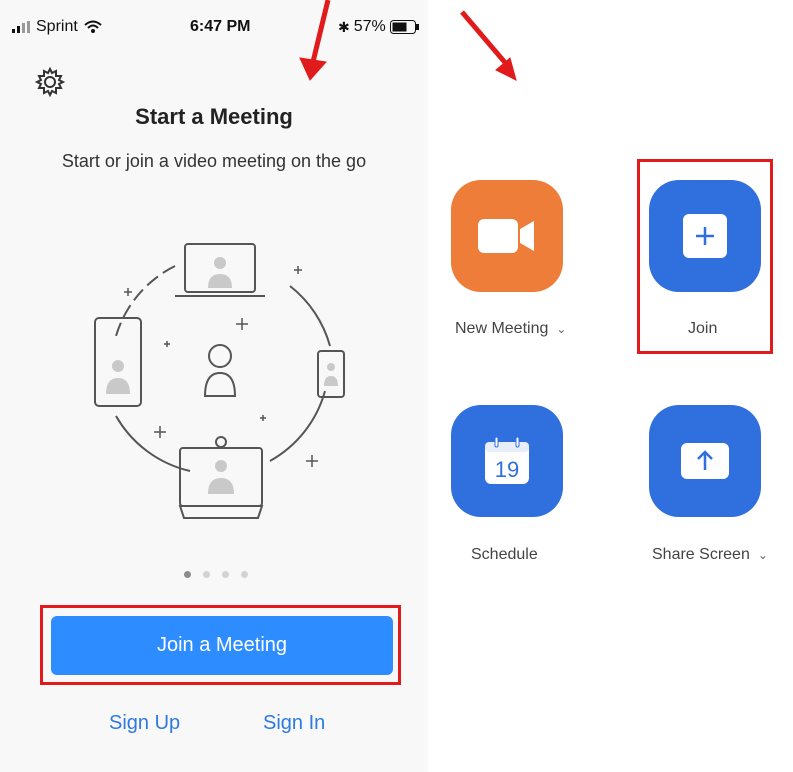  What do you see at coordinates (408, 40) in the screenshot?
I see `annotation-arrows` at bounding box center [408, 40].